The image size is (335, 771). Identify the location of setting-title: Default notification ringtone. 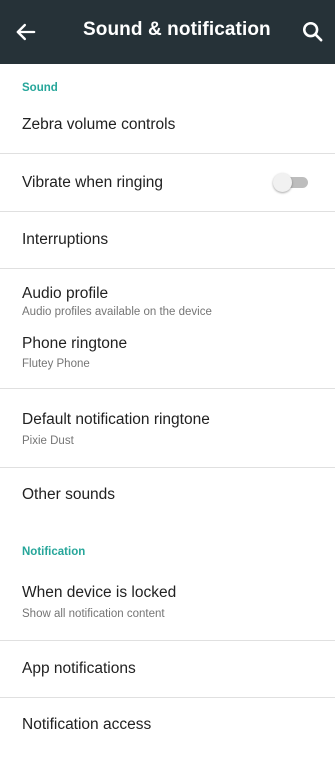
(116, 419).